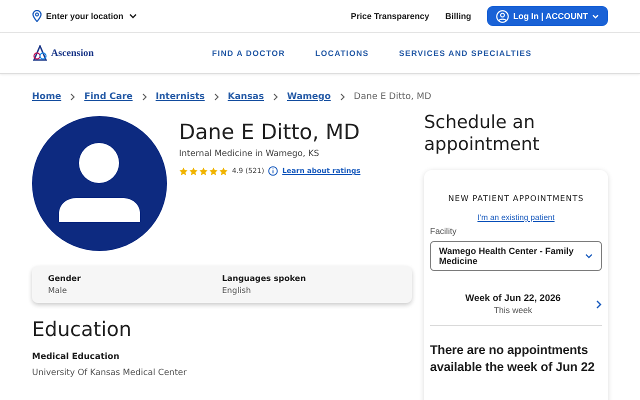 The width and height of the screenshot is (640, 400). Describe the element at coordinates (516, 198) in the screenshot. I see `card-heading: NEW PATIENT APPOINTMENTS` at that location.